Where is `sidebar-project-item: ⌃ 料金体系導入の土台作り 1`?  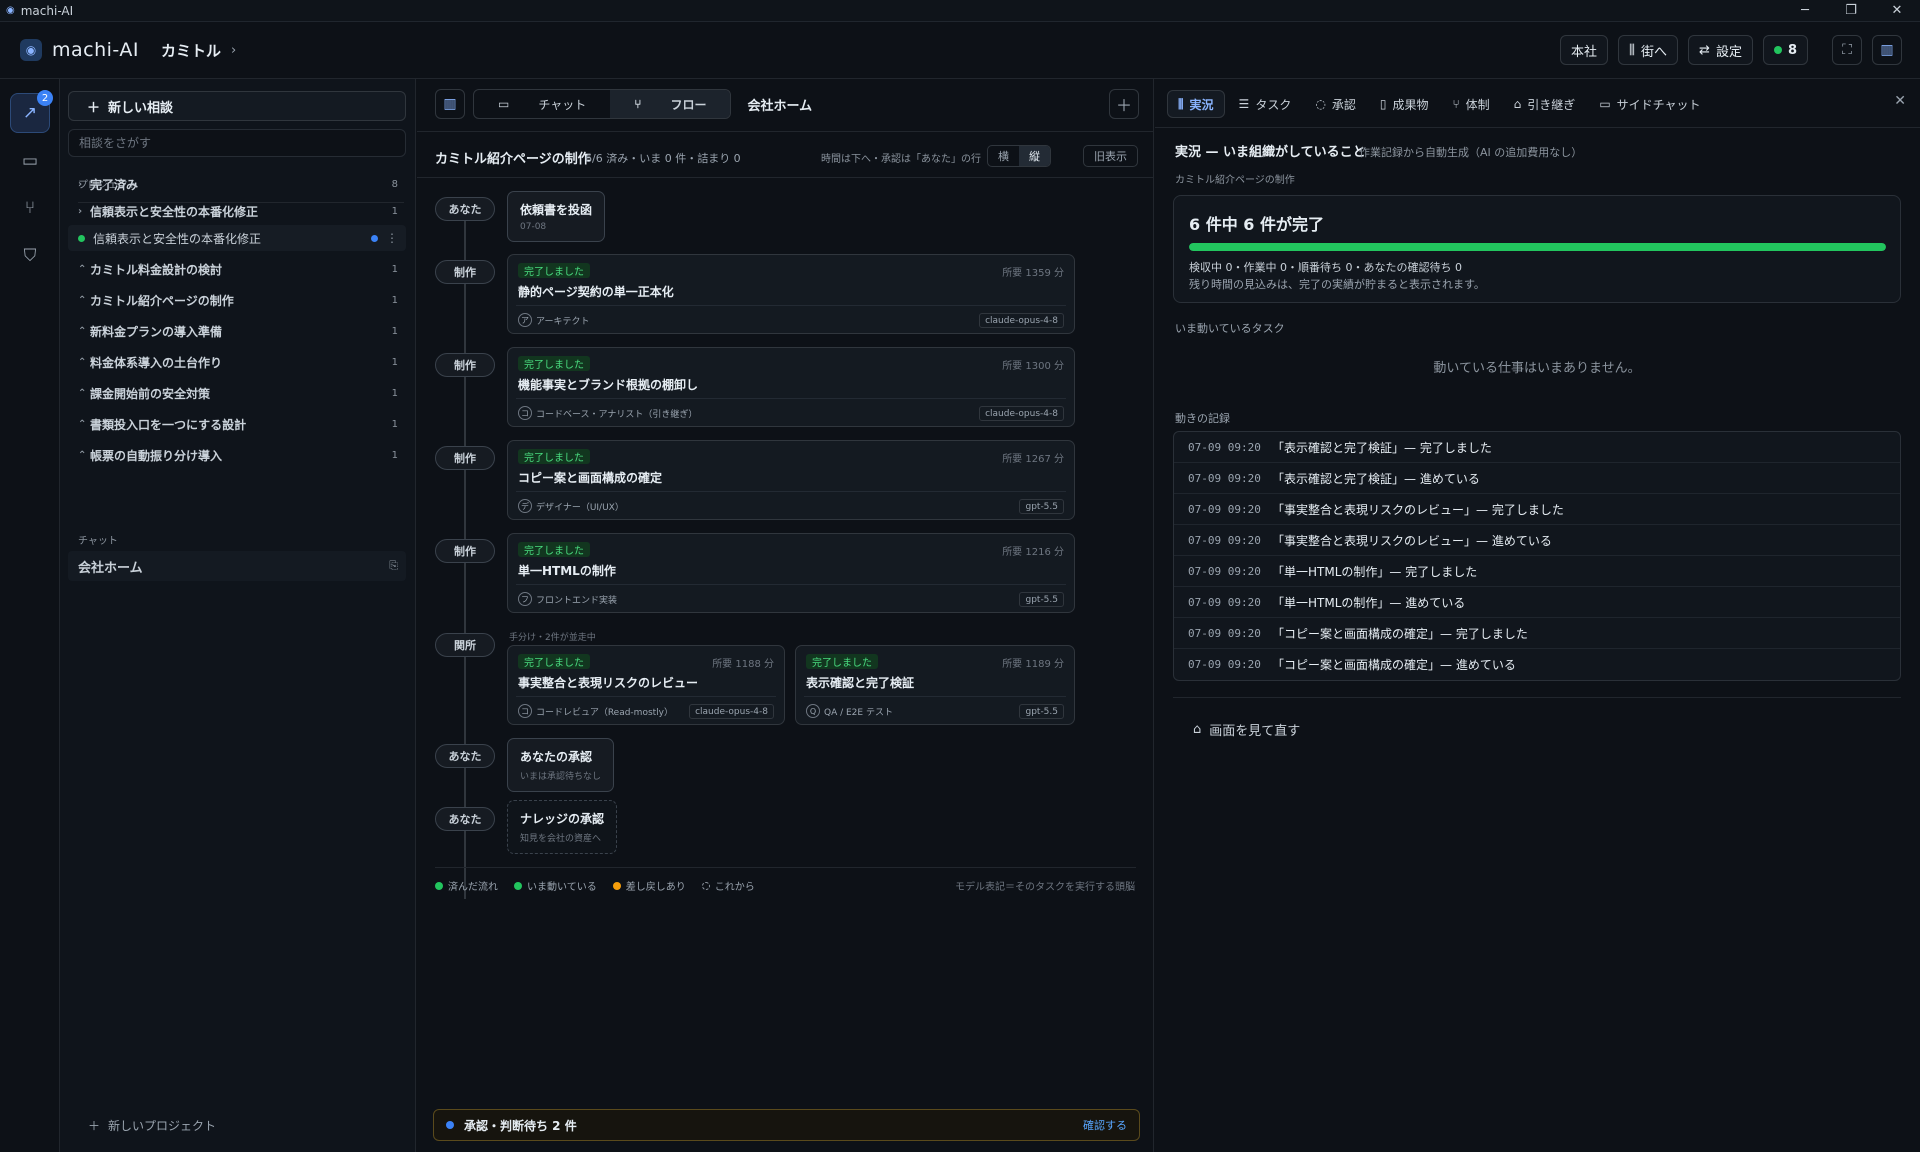
sidebar-project-item: ⌃ 料金体系導入の土台作り 1 is located at coordinates (237, 362).